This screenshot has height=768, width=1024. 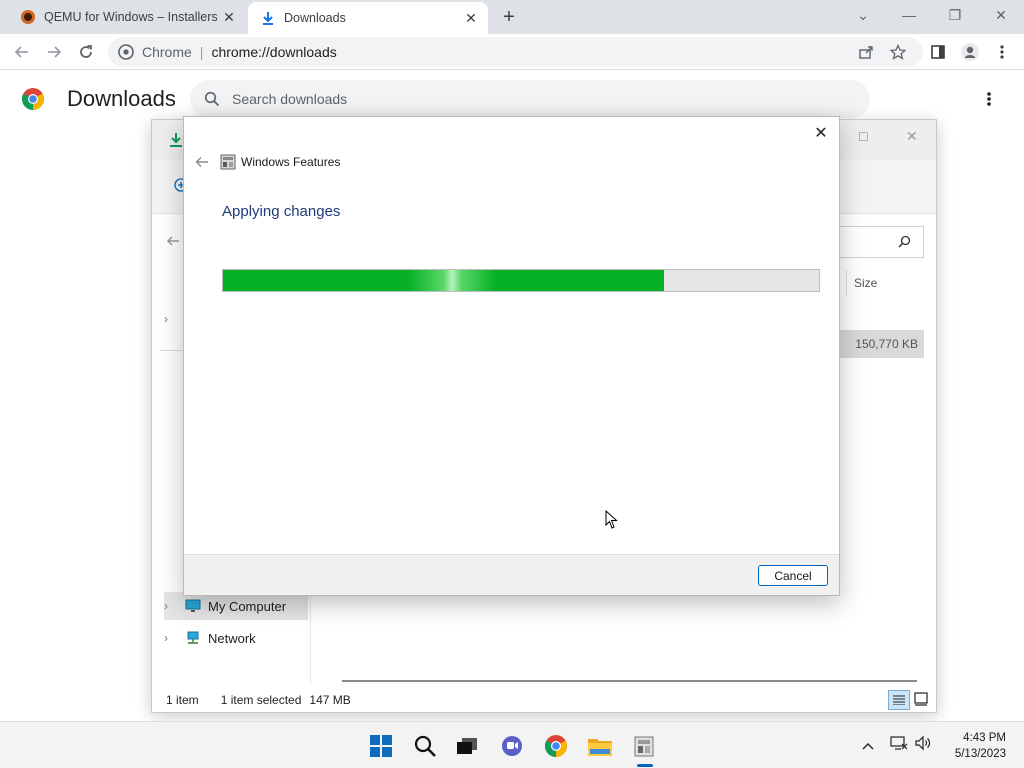 What do you see at coordinates (202, 162) in the screenshot?
I see `dialog-back-icon` at bounding box center [202, 162].